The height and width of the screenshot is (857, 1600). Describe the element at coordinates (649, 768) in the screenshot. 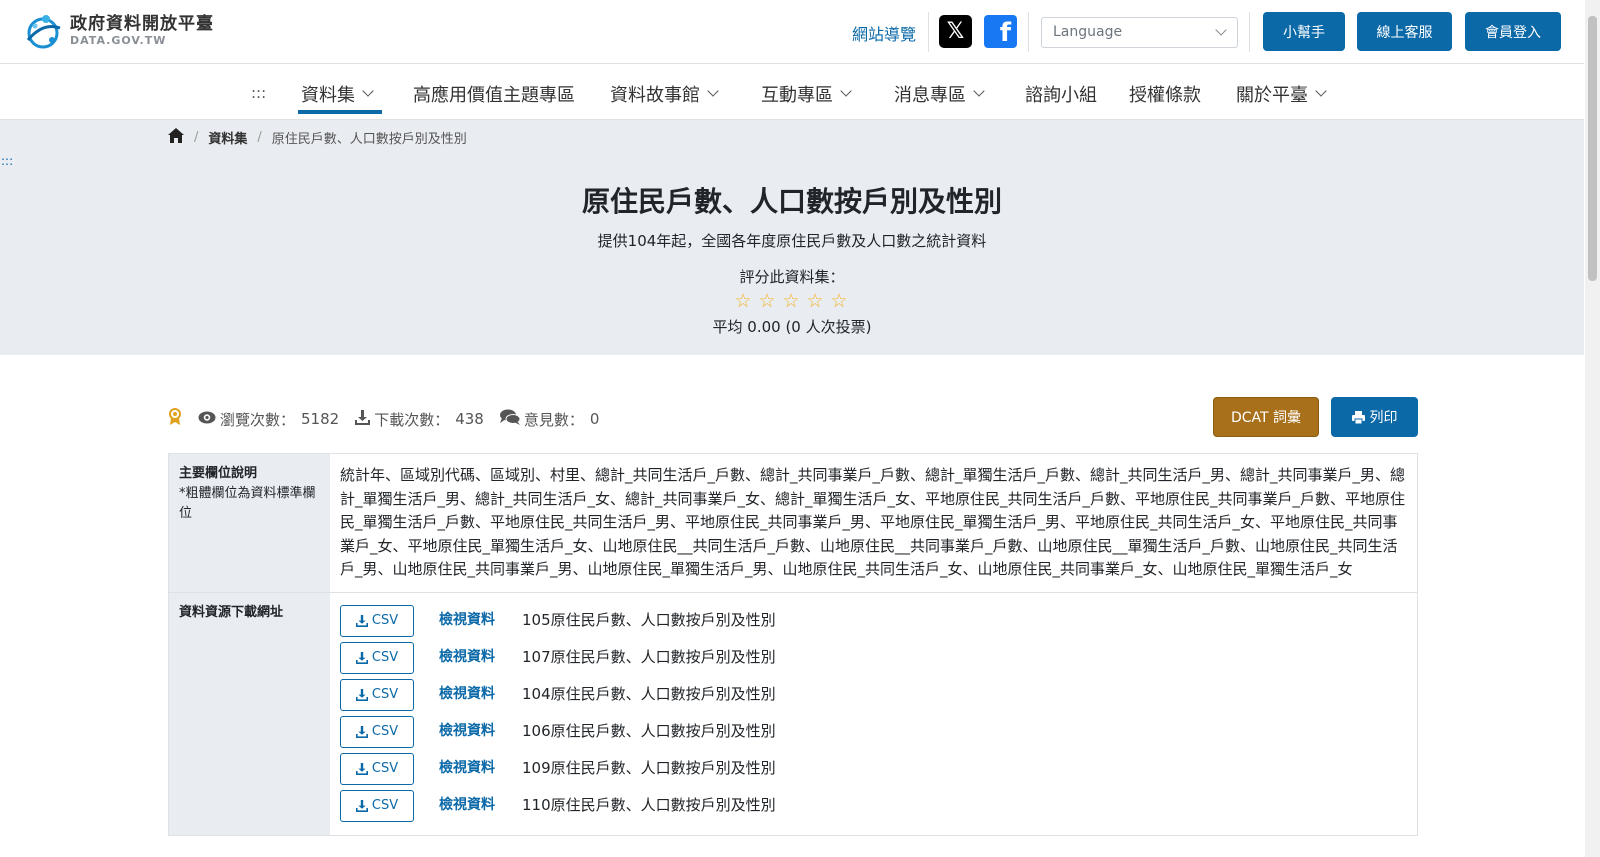

I see `resource-name: 109原住民戶數、人口數按戶別及性別` at that location.